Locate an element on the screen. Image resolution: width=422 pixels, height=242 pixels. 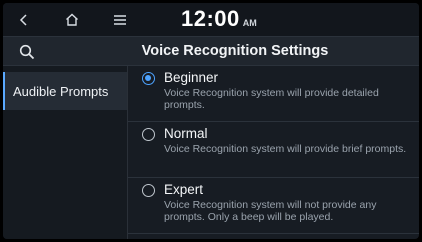
search-icon is located at coordinates (27, 51).